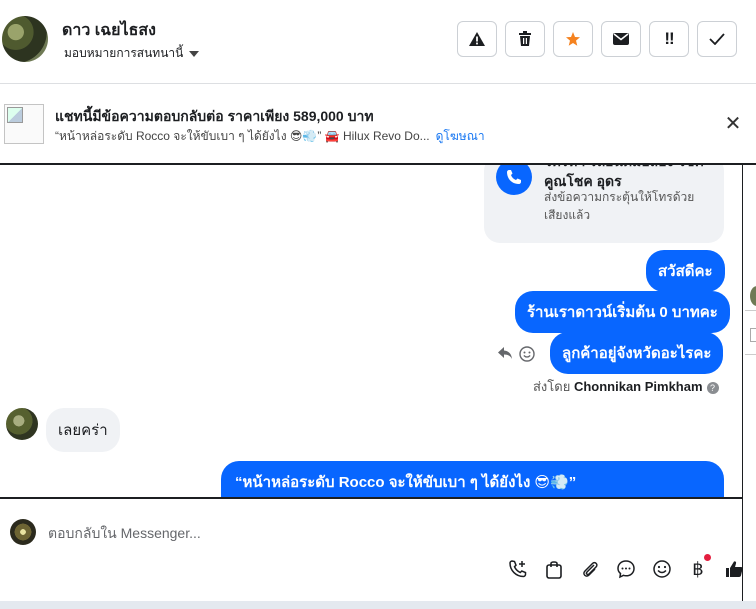 Image resolution: width=756 pixels, height=609 pixels. I want to click on warning-icon, so click(477, 39).